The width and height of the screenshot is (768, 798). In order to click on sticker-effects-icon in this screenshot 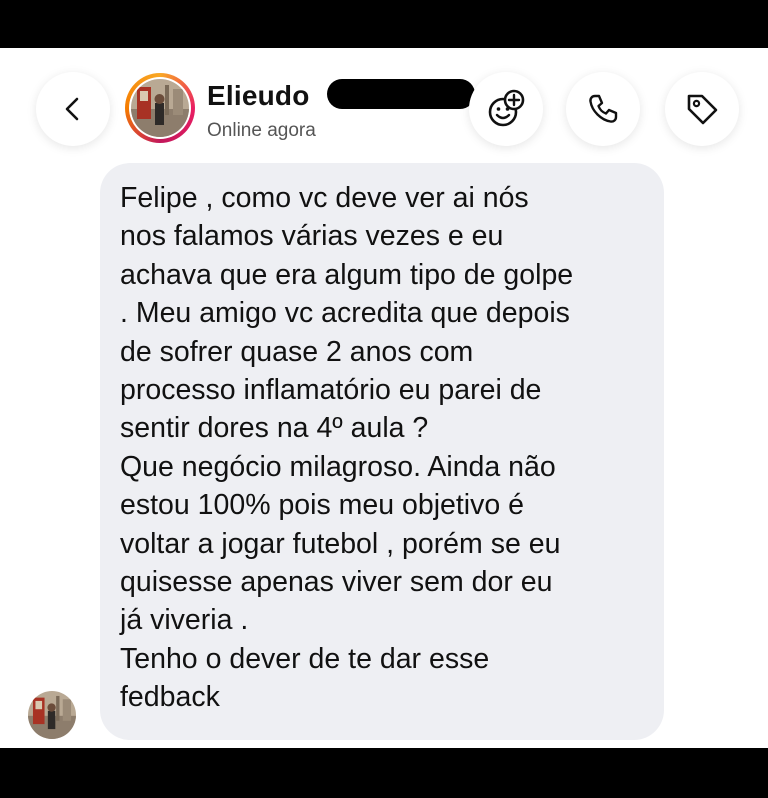, I will do `click(506, 108)`.